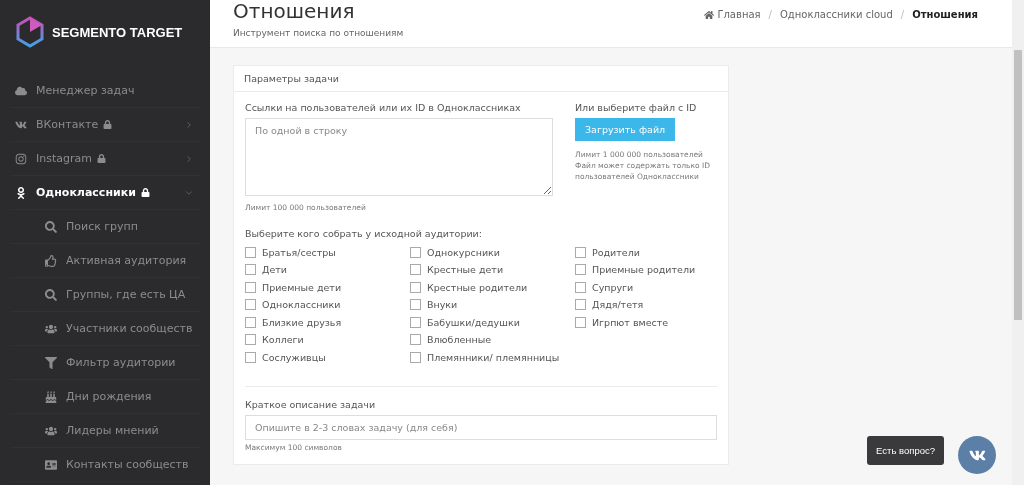 This screenshot has height=485, width=1024. Describe the element at coordinates (311, 405) in the screenshot. I see `field-label: Краткое описание задачи` at that location.